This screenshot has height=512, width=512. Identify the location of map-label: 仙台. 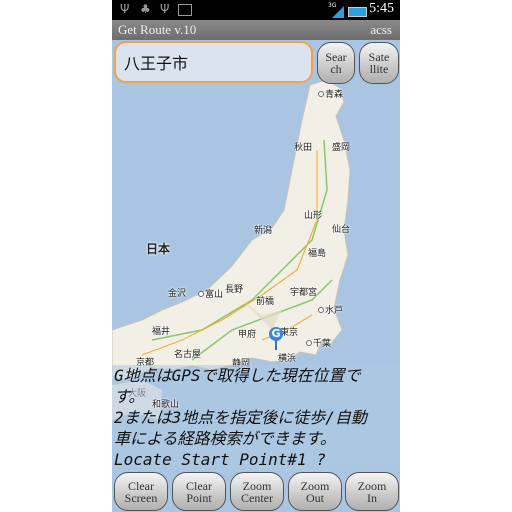
(341, 228).